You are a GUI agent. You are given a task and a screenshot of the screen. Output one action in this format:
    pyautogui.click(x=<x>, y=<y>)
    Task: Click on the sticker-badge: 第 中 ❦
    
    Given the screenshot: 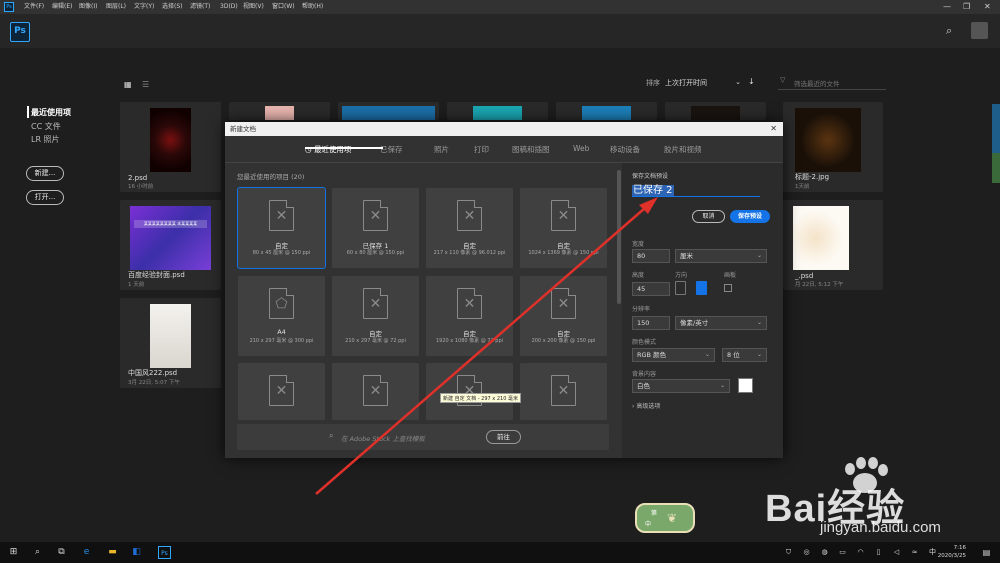 What is the action you would take?
    pyautogui.click(x=665, y=518)
    